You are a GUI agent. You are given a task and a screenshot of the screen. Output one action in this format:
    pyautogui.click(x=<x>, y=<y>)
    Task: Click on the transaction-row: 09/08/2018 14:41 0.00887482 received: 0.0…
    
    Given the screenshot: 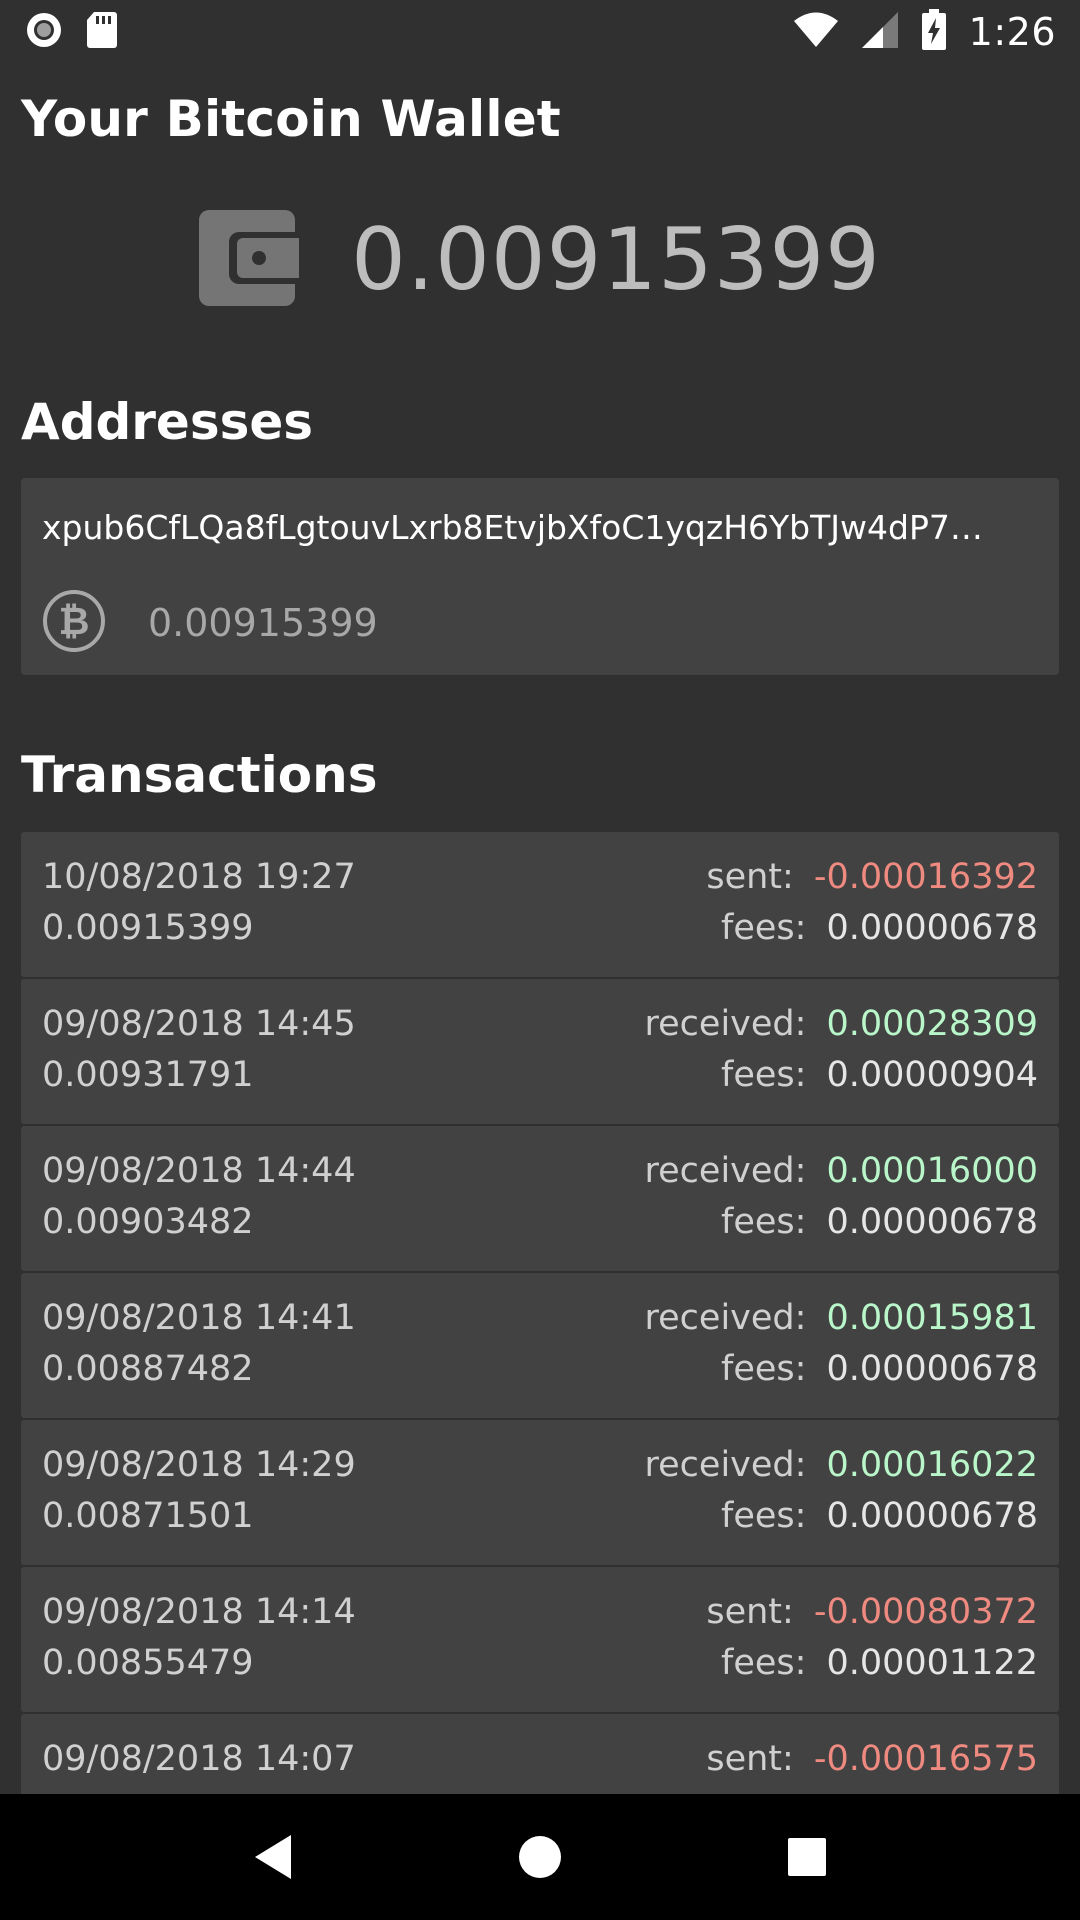 What is the action you would take?
    pyautogui.click(x=540, y=1345)
    